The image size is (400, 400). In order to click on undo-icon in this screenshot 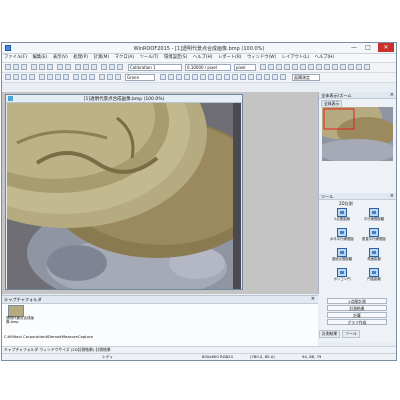, I will do `click(60, 67)`.